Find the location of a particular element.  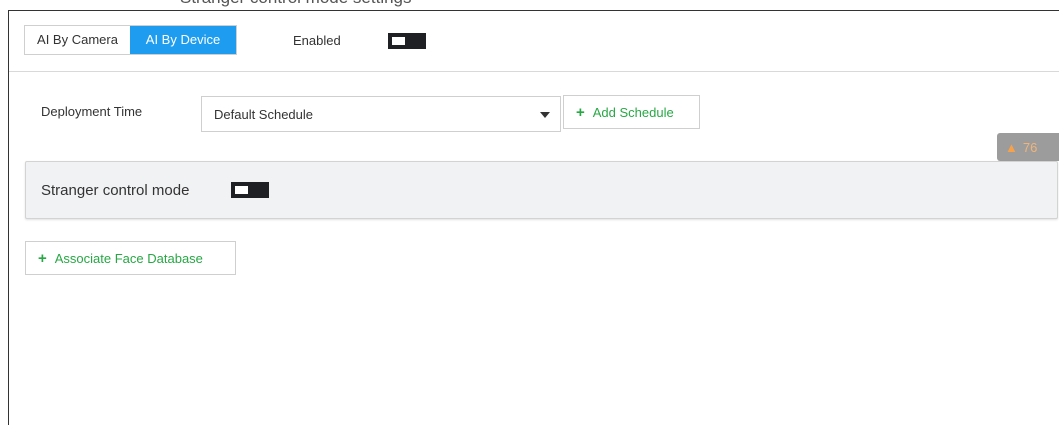

stranger-control-toggle is located at coordinates (250, 190).